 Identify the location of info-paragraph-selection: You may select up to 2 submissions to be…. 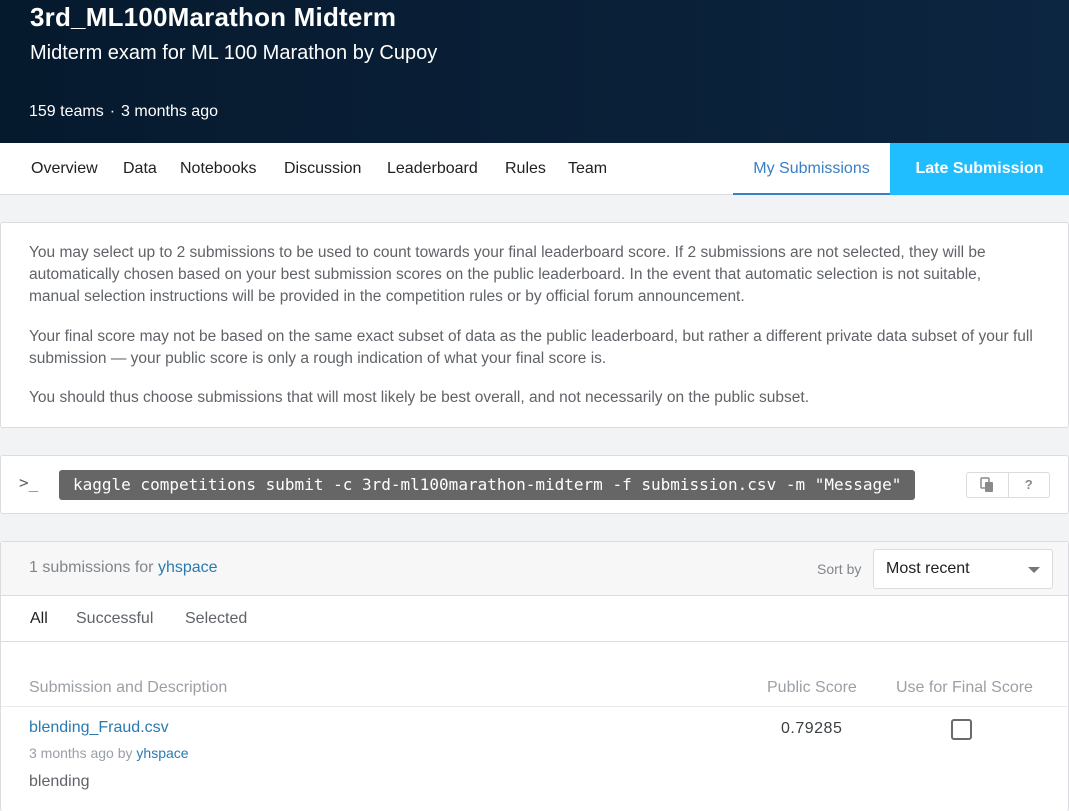
(507, 274).